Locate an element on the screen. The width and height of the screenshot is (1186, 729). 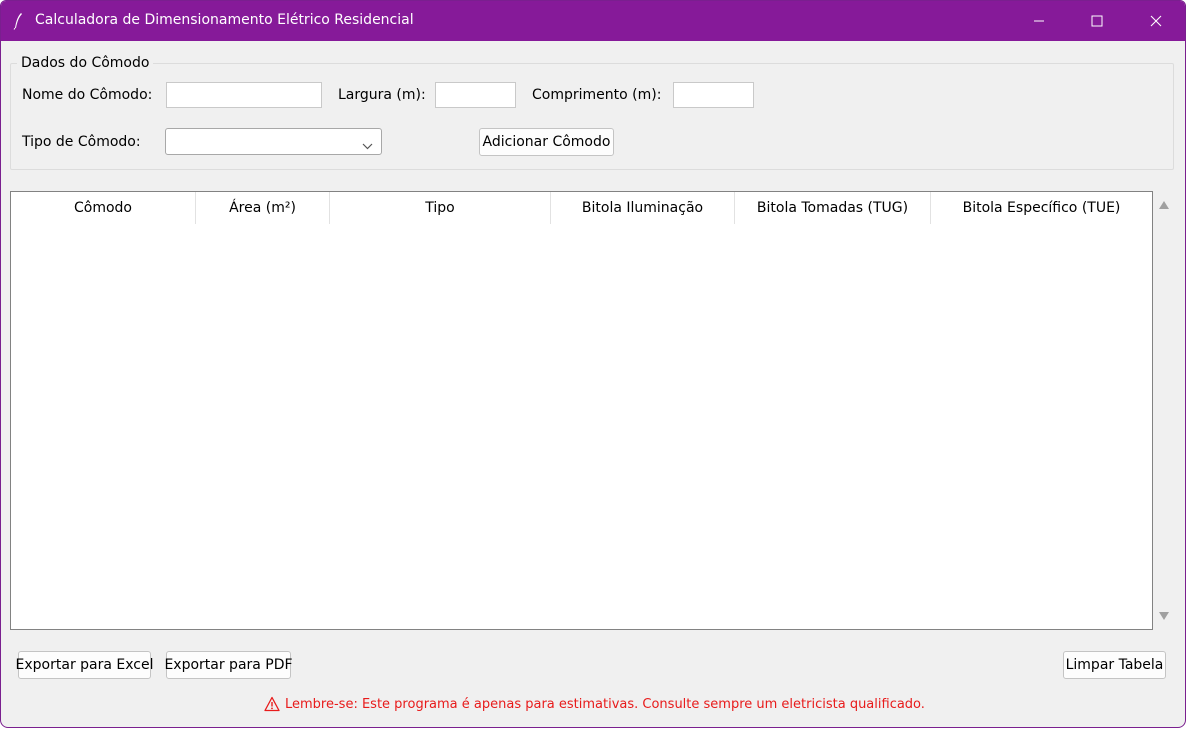
column-header-room: Cômodo is located at coordinates (103, 208).